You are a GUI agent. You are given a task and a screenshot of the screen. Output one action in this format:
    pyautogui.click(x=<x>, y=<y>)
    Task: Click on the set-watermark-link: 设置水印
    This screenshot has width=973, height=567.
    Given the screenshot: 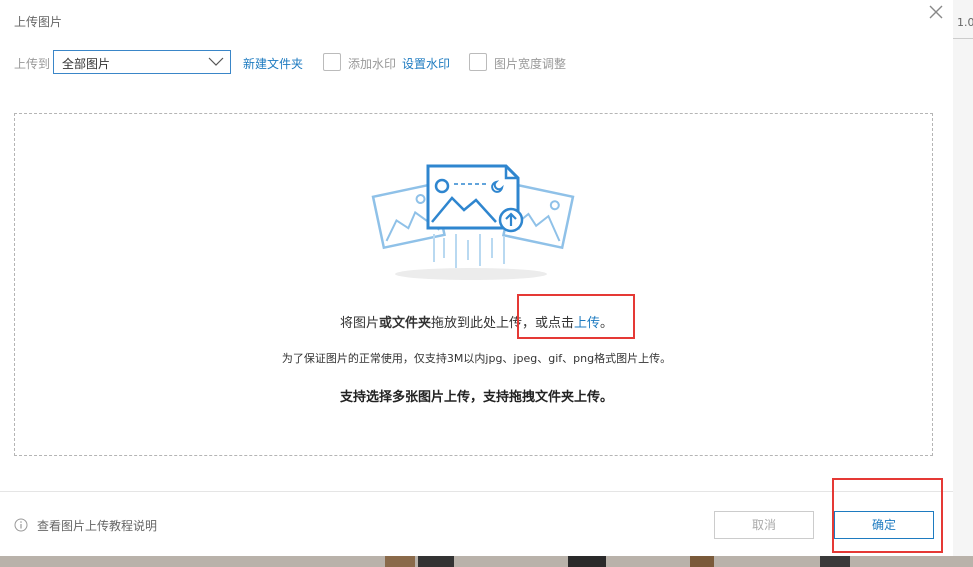 What is the action you would take?
    pyautogui.click(x=426, y=63)
    